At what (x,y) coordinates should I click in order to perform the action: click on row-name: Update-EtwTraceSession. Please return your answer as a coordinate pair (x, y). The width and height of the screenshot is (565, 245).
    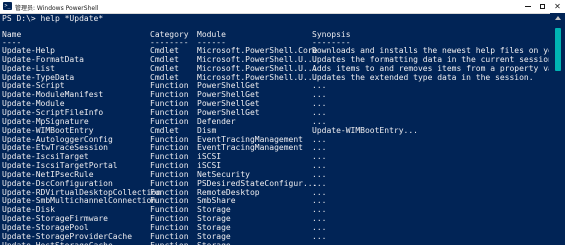
    Looking at the image, I should click on (55, 148).